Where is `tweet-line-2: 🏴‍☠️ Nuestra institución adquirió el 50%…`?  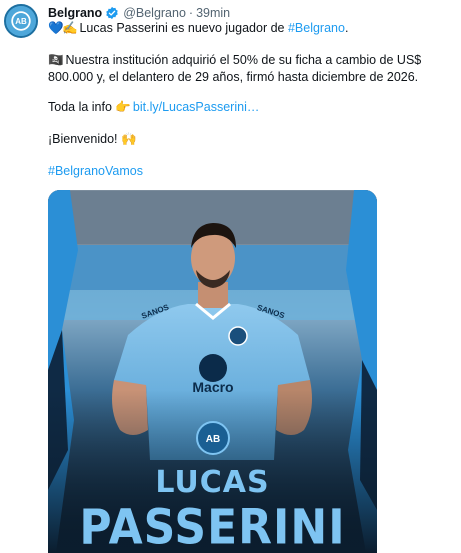
tweet-line-2: 🏴‍☠️ Nuestra institución adquirió el 50%… is located at coordinates (250, 69).